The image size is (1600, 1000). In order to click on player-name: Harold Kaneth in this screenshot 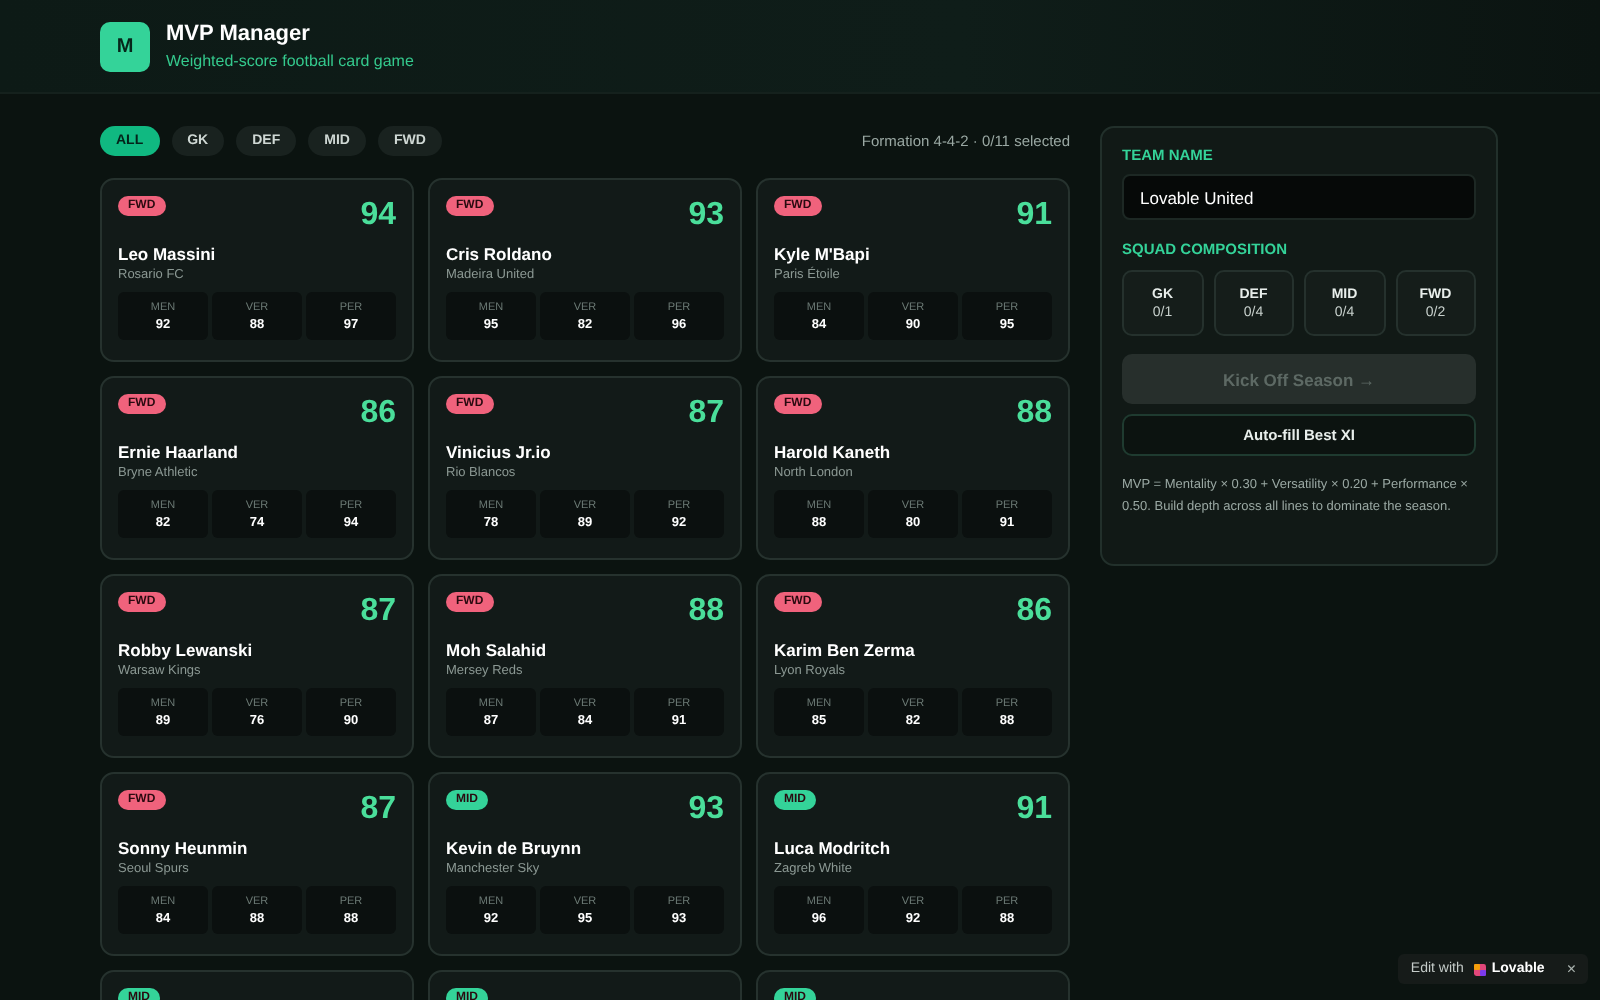, I will do `click(833, 452)`.